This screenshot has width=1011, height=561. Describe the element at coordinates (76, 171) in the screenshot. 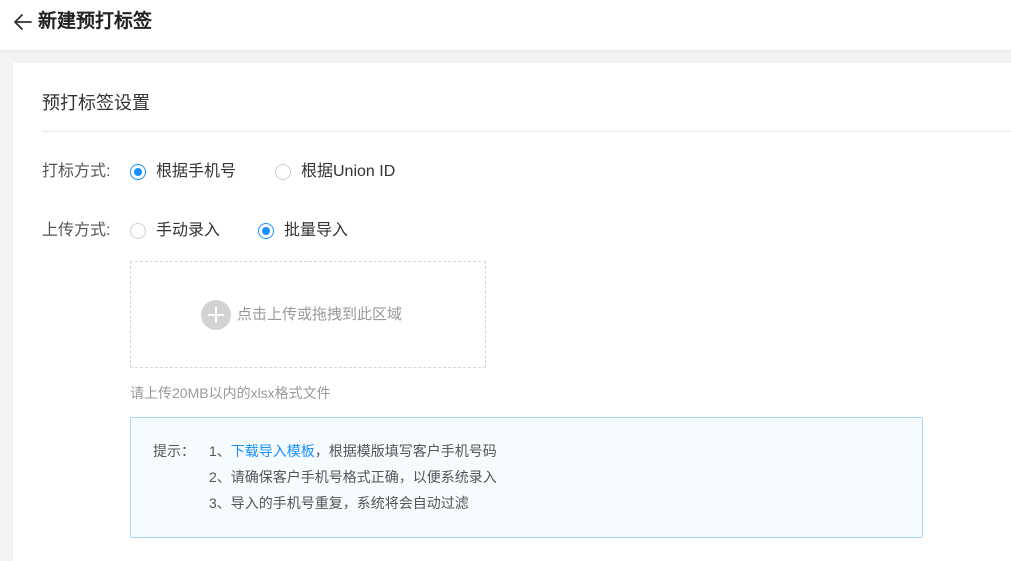

I see `tag-method-label: 打标方式:` at that location.